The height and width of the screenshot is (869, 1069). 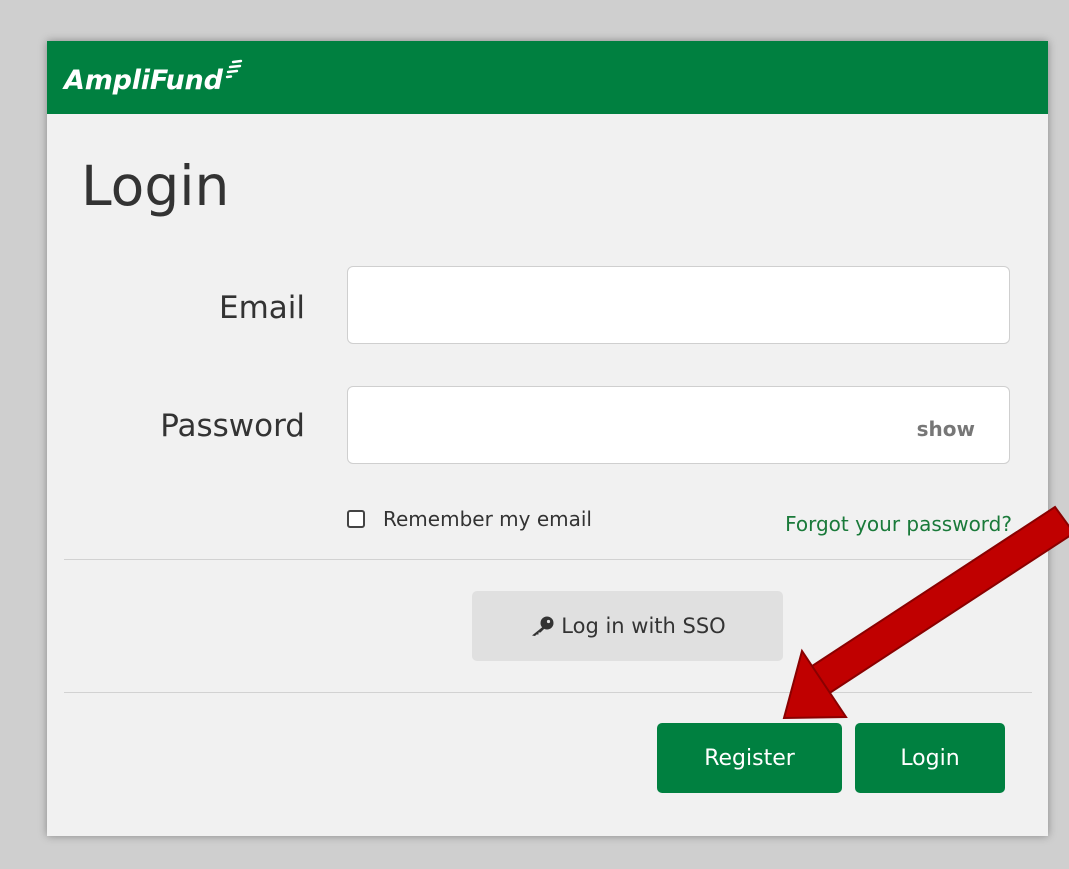 I want to click on sso-login-button: Log in with SSO, so click(x=627, y=626).